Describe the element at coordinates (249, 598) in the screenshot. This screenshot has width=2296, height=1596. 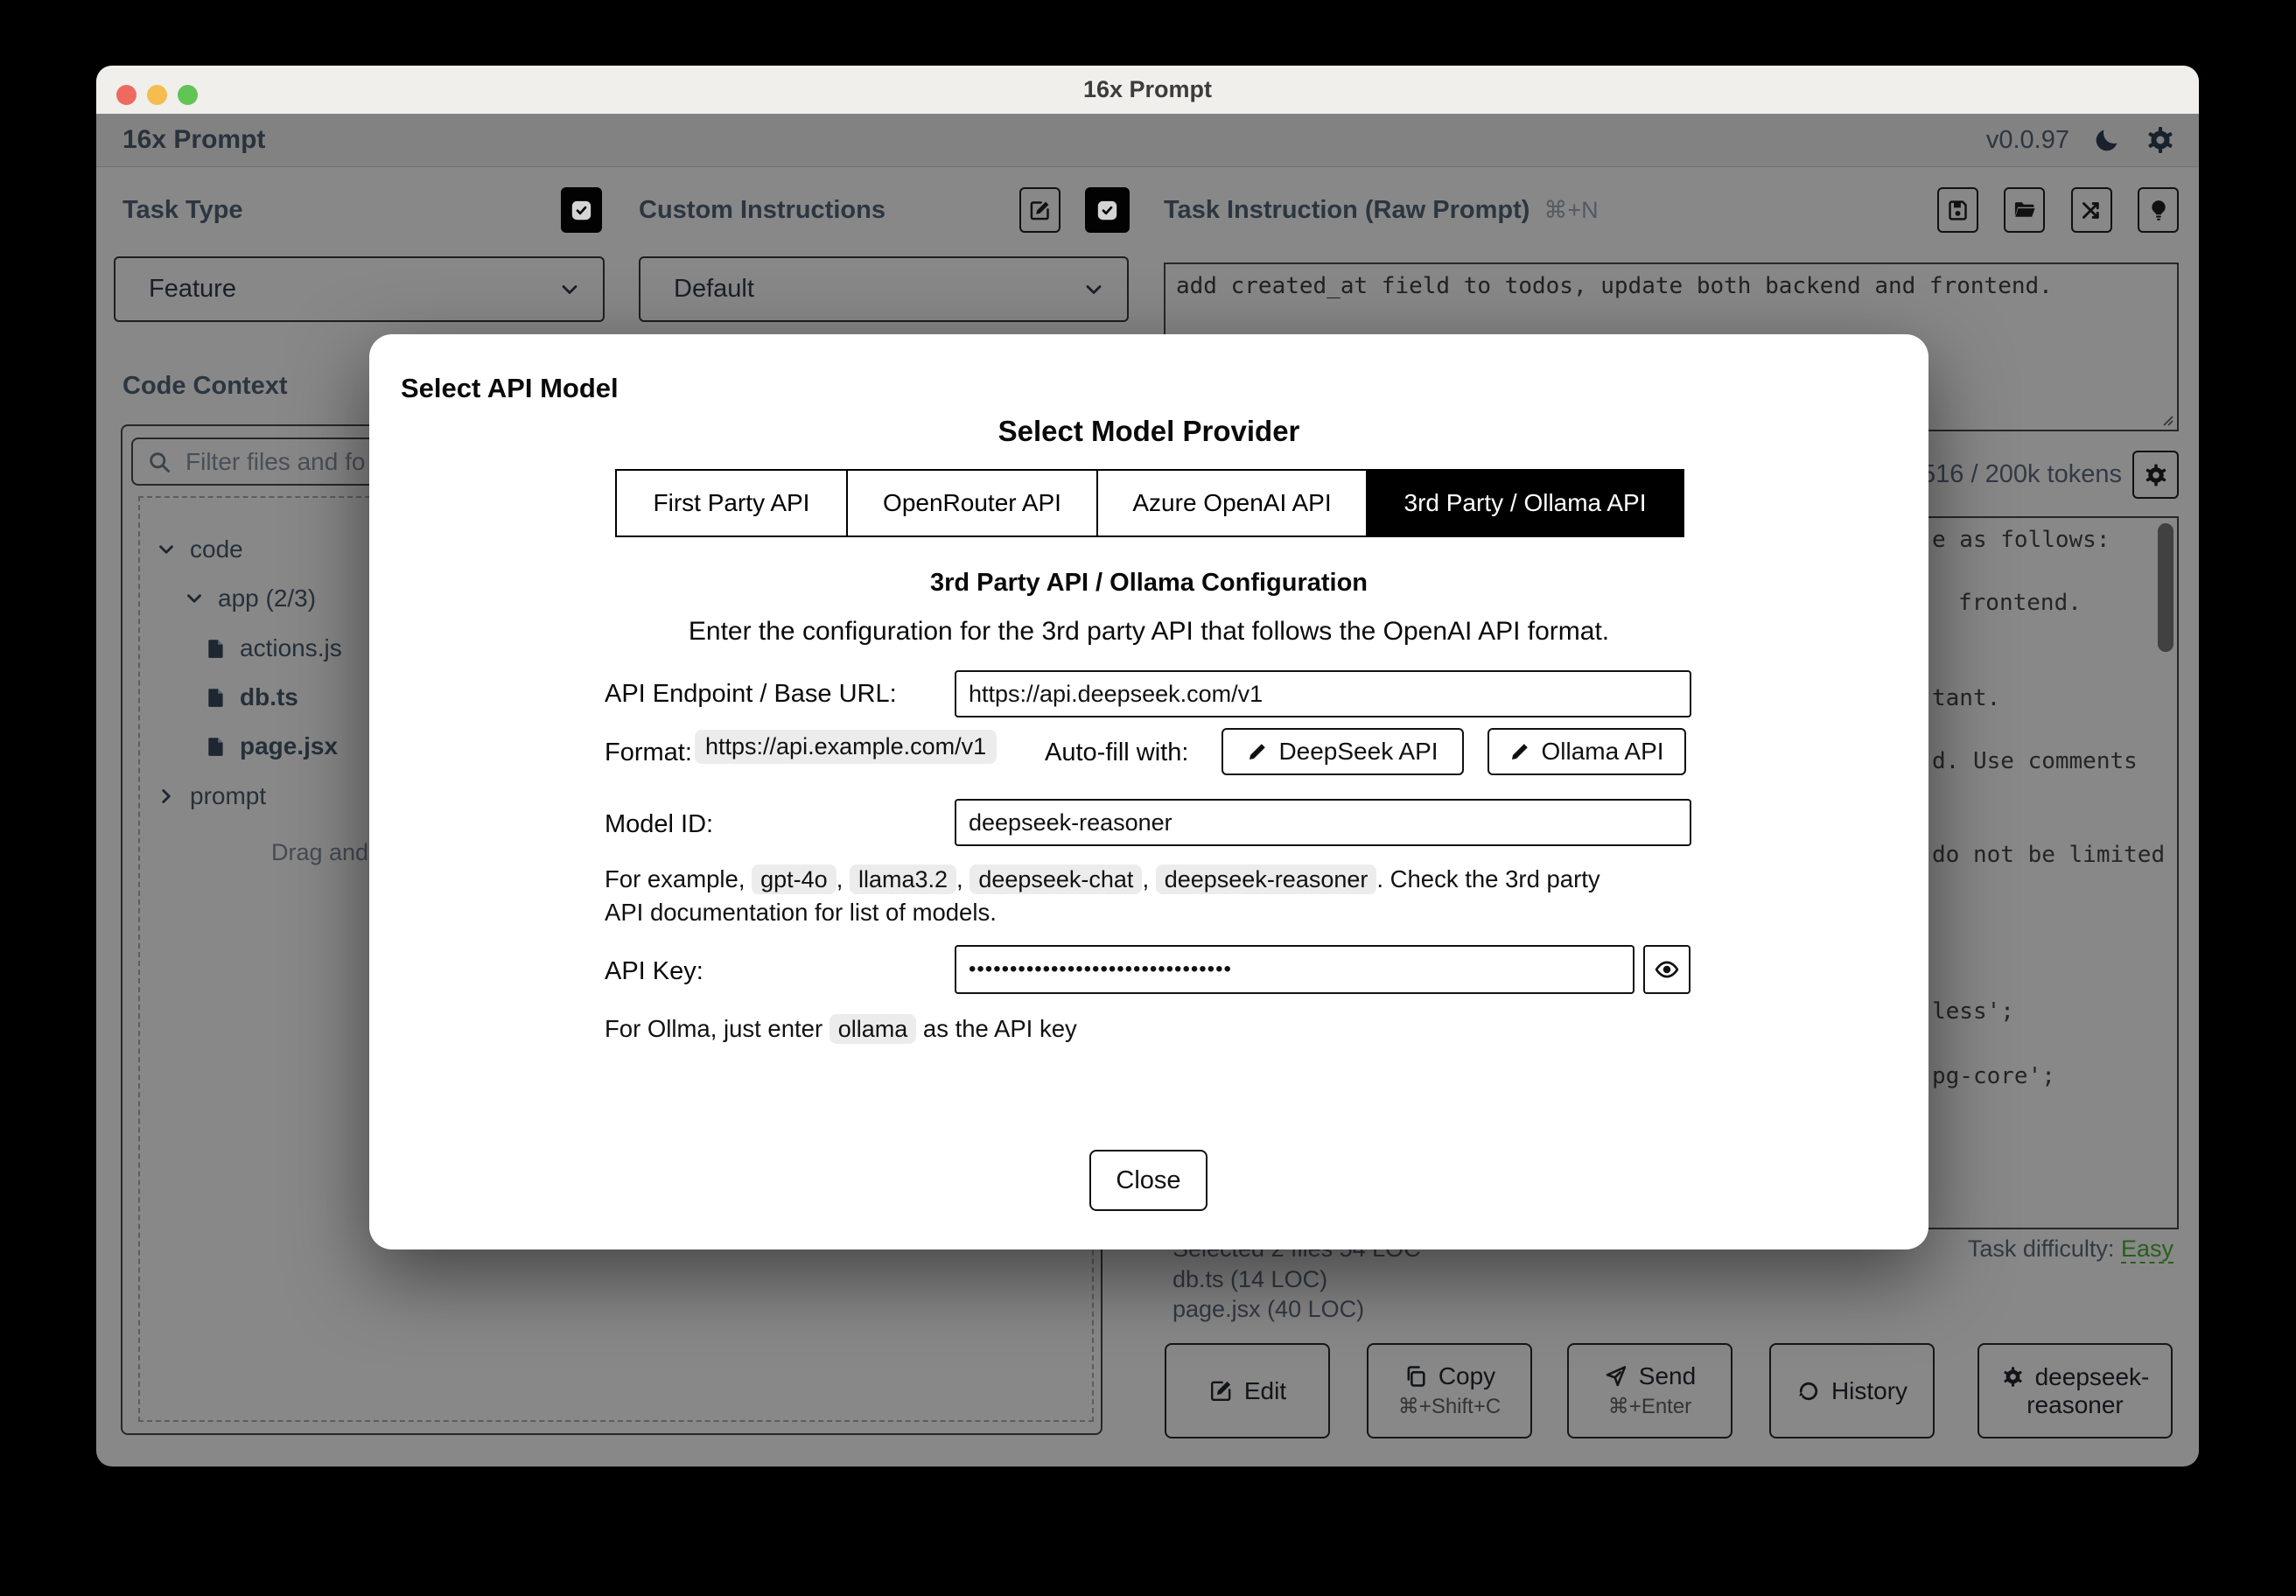
I see `tree-item-app: app (2/3)` at that location.